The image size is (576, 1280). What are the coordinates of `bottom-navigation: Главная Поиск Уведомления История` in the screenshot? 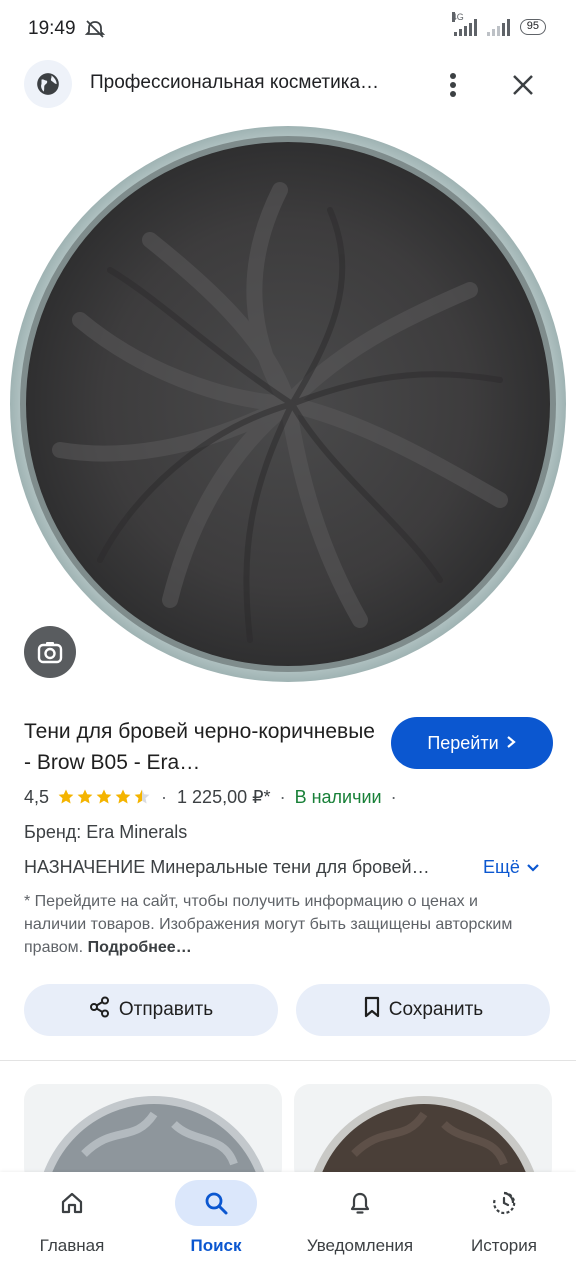 It's located at (288, 1226).